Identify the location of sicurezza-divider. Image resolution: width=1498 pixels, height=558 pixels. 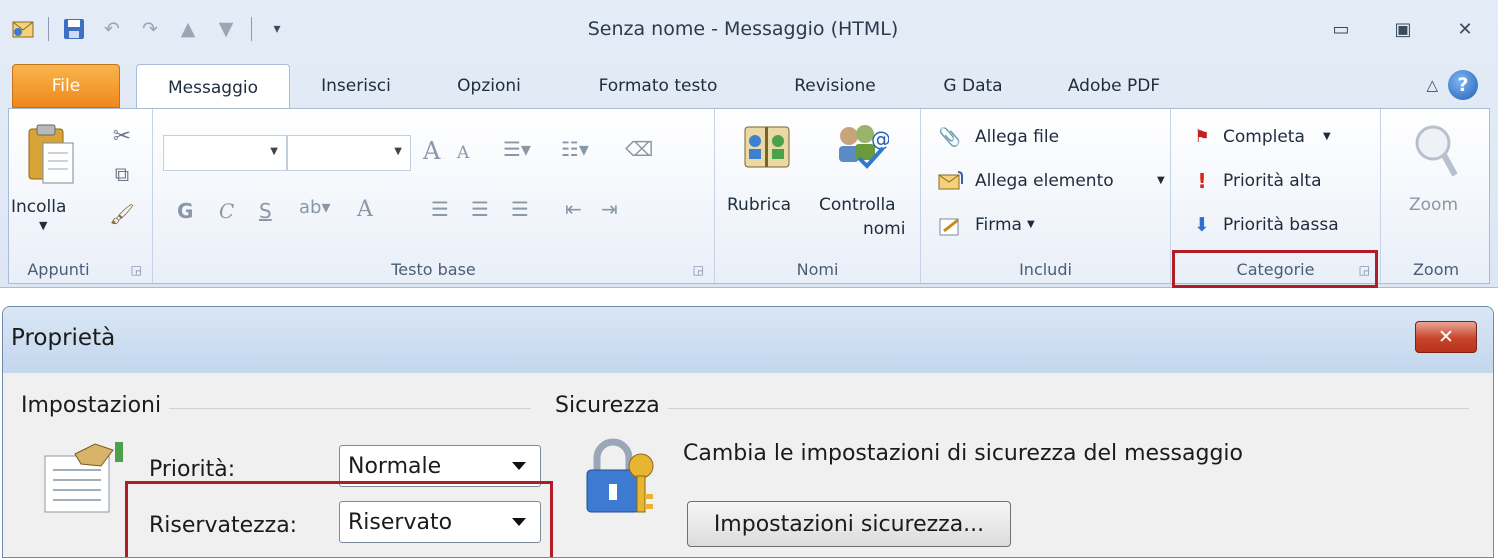
(1014, 408).